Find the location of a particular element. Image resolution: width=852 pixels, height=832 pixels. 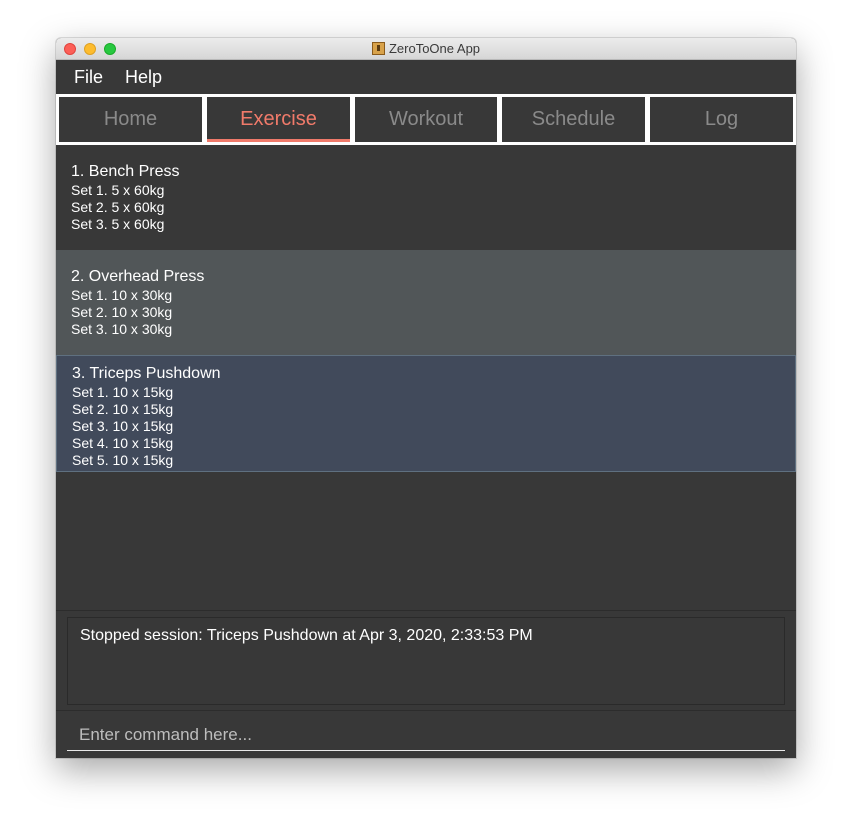

exercise-name: 1. Bench Press is located at coordinates (125, 171).